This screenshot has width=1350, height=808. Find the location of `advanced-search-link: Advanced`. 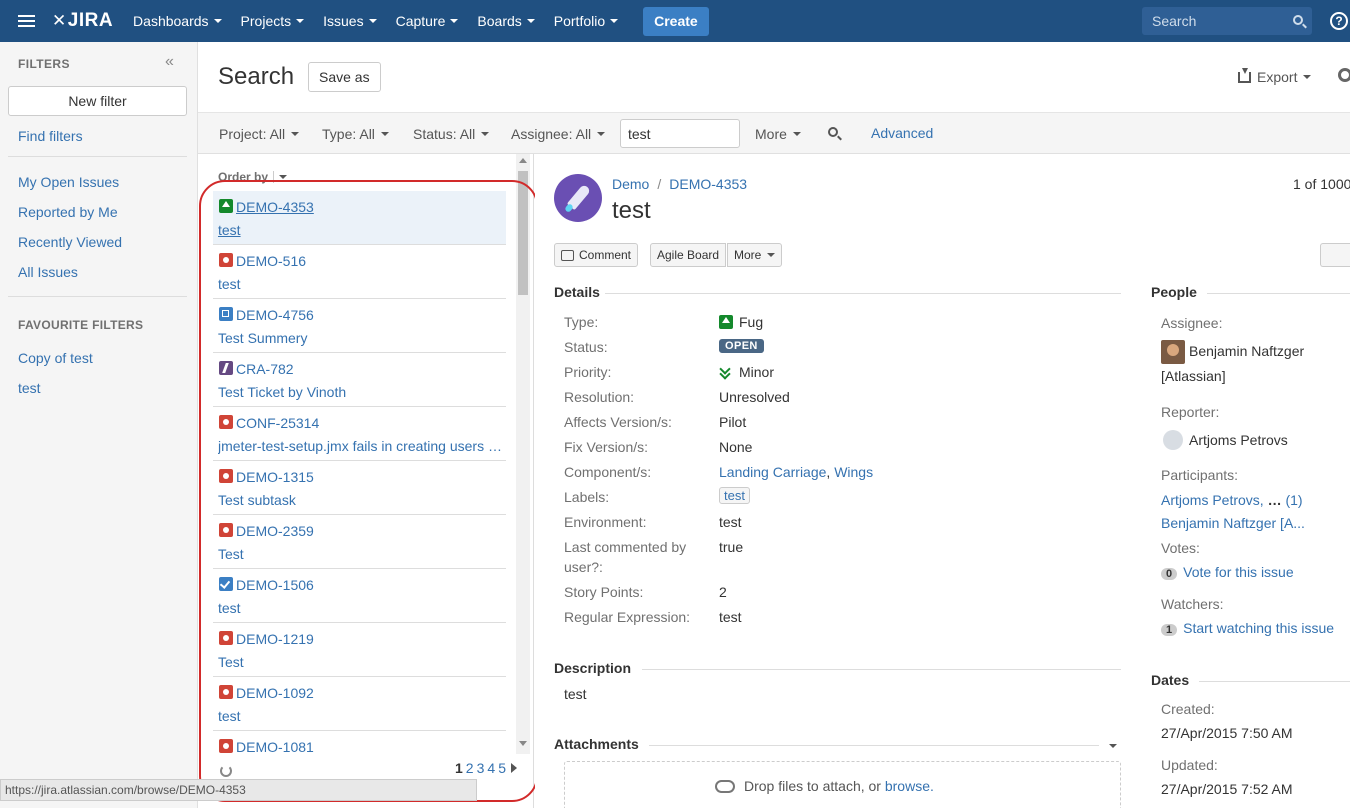

advanced-search-link: Advanced is located at coordinates (902, 133).